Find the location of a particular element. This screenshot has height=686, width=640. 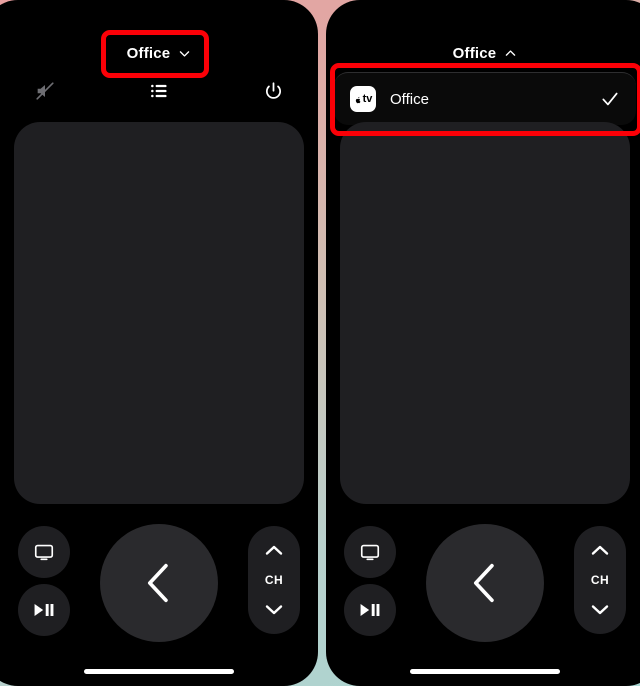

chevron-down-icon is located at coordinates (184, 53).